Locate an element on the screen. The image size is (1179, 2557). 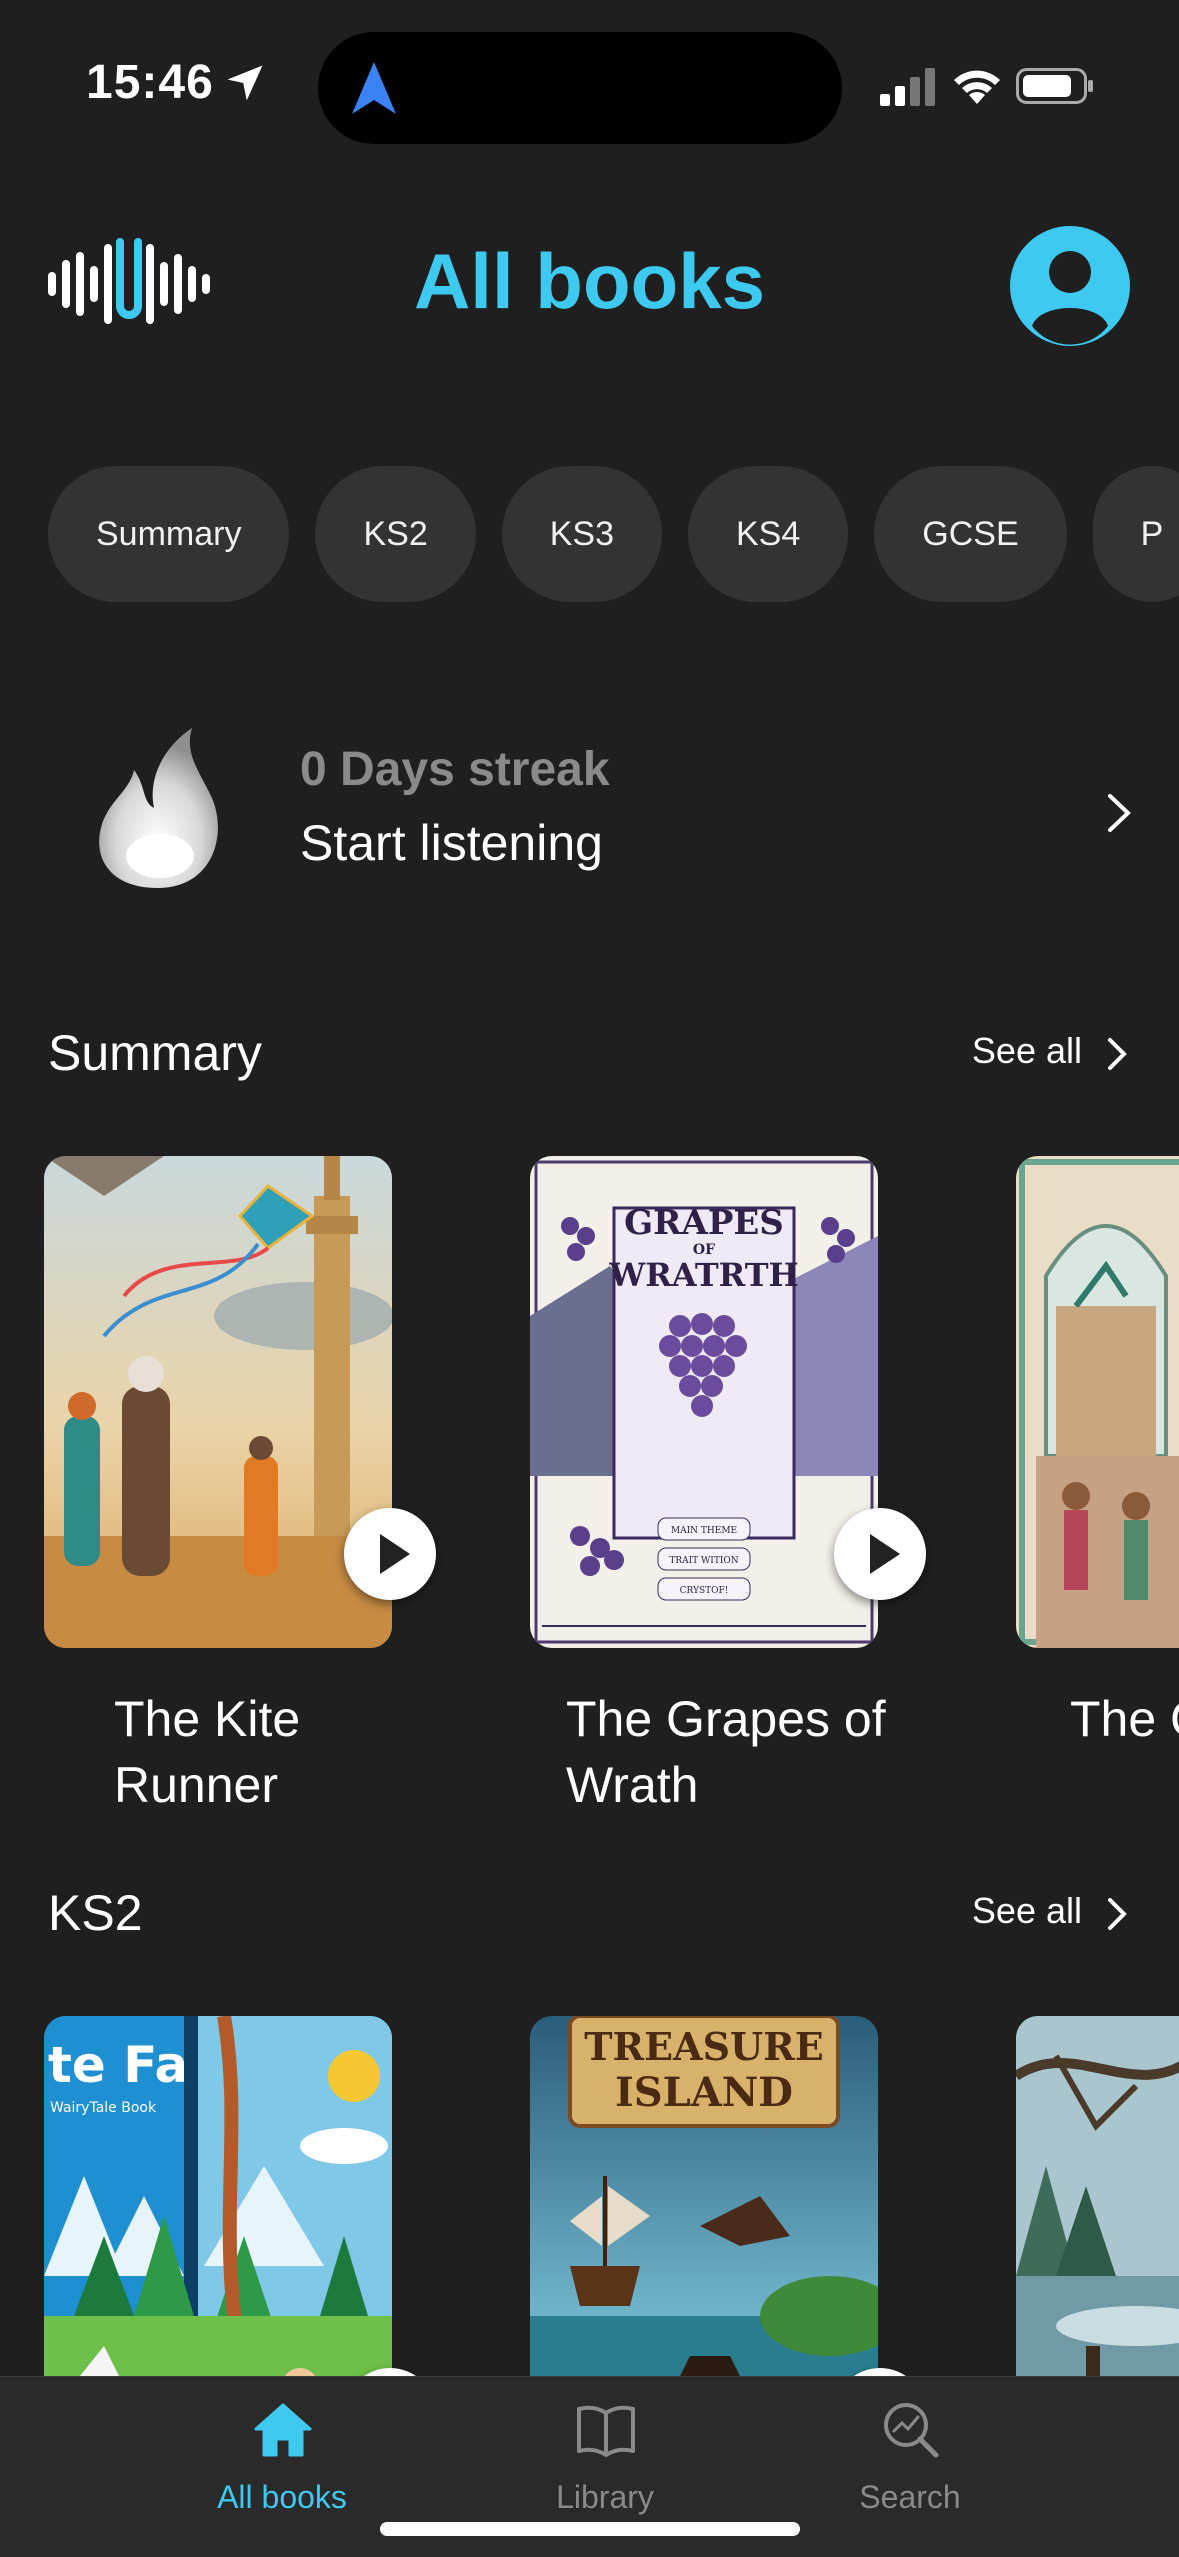
section-header-summary: Summary See all is located at coordinates (593, 1064).